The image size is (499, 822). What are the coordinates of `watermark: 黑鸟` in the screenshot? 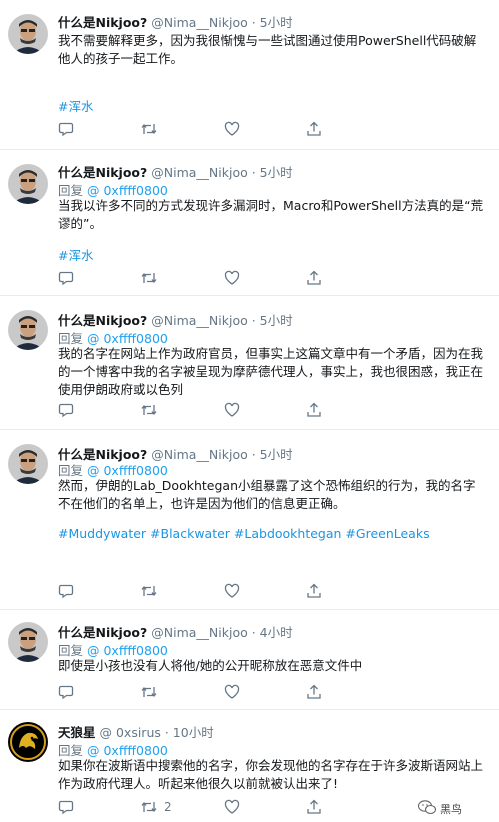 It's located at (439, 809).